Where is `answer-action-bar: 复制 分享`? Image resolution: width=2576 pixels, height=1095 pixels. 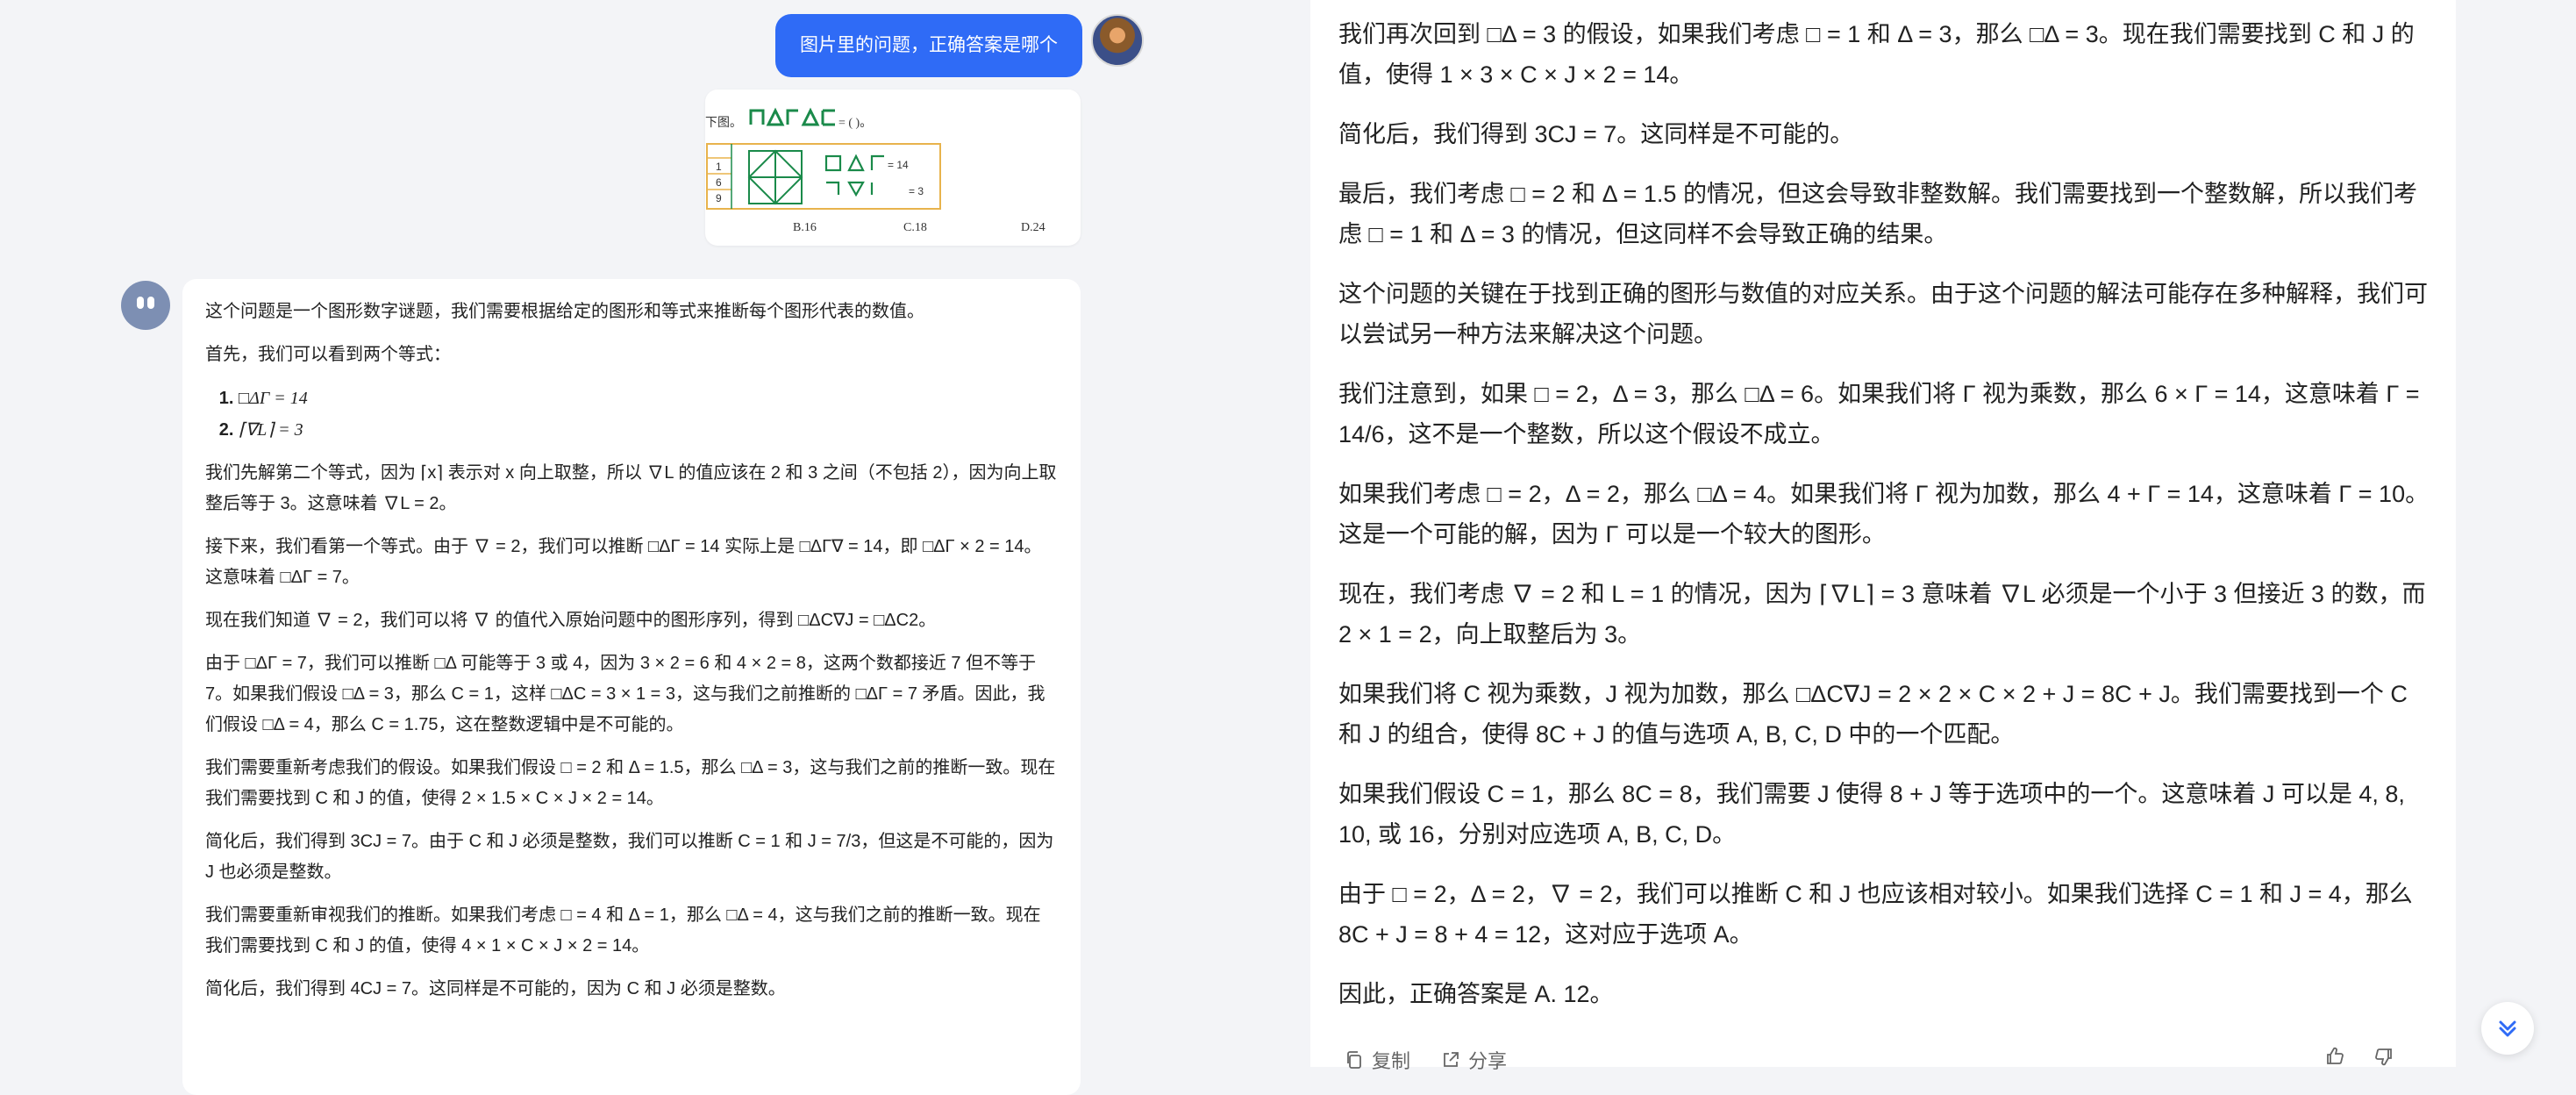 answer-action-bar: 复制 分享 is located at coordinates (1879, 1059).